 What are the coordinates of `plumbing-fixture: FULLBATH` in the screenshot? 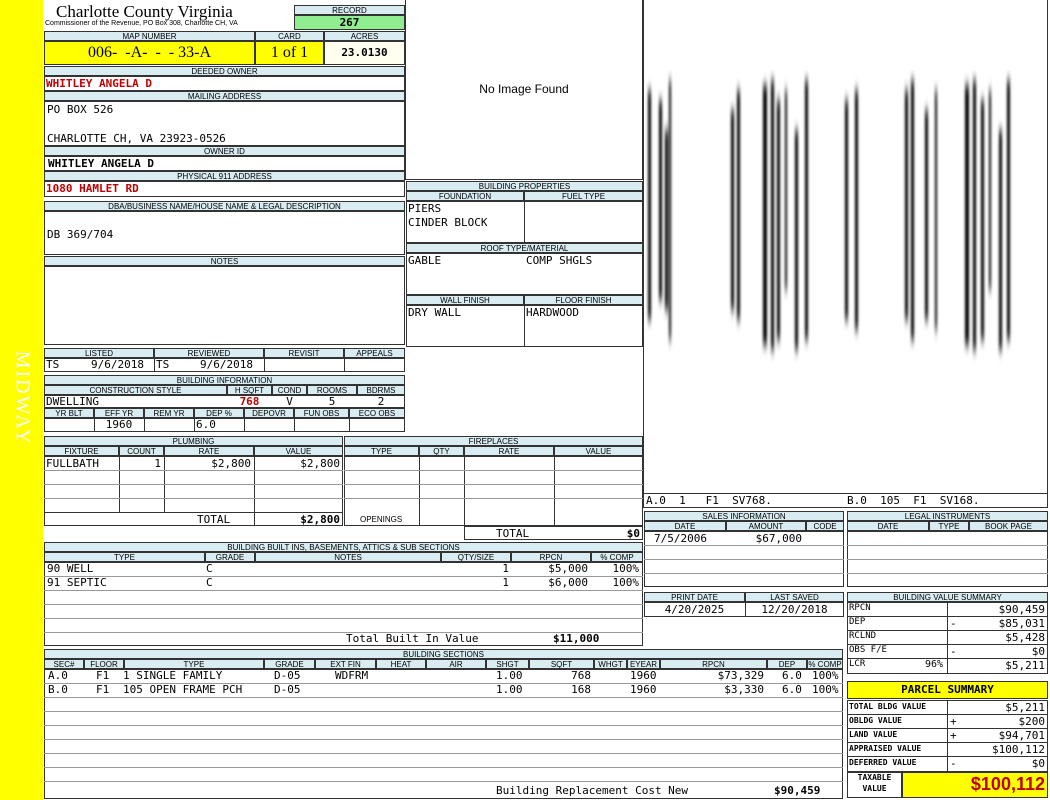 It's located at (72, 463).